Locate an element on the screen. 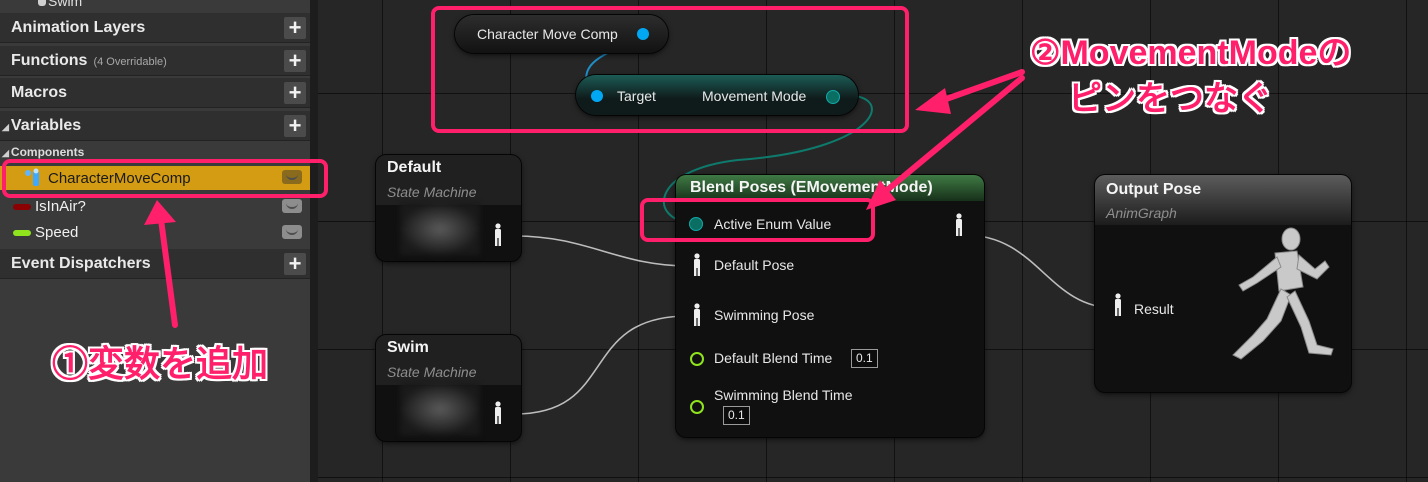  annotation-step-2: ②MovementModeの ピンをつなぐ is located at coordinates (1190, 76).